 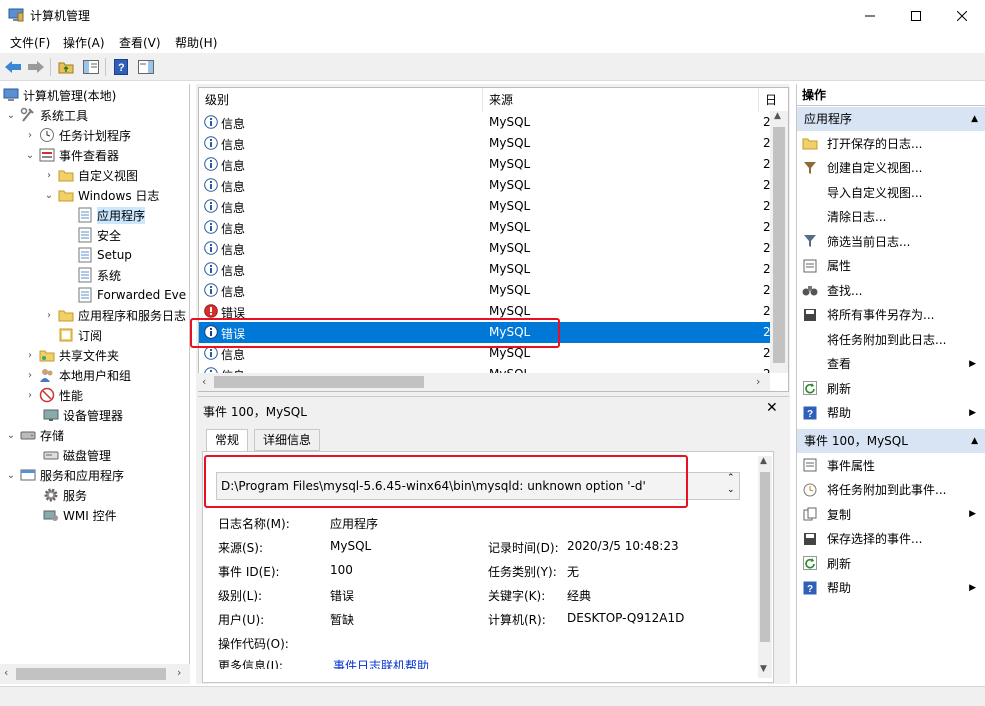 What do you see at coordinates (53, 395) in the screenshot?
I see `tree-performance: › 性能` at bounding box center [53, 395].